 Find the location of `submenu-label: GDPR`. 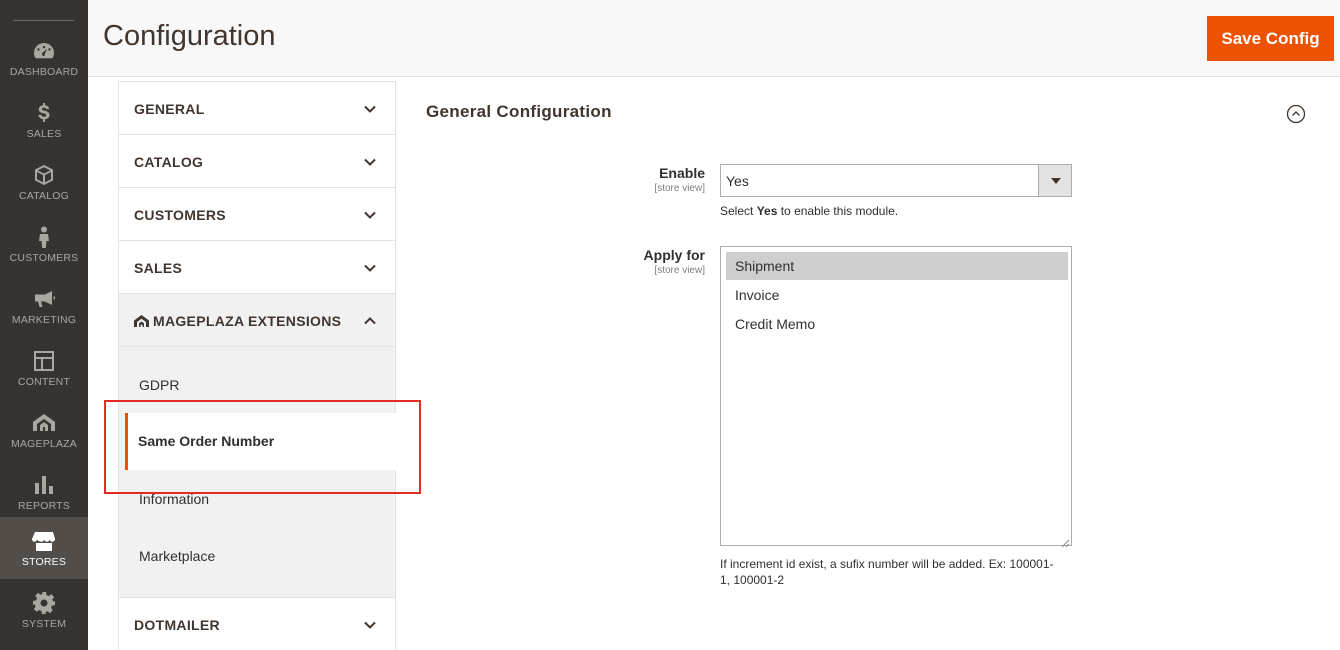

submenu-label: GDPR is located at coordinates (159, 385).